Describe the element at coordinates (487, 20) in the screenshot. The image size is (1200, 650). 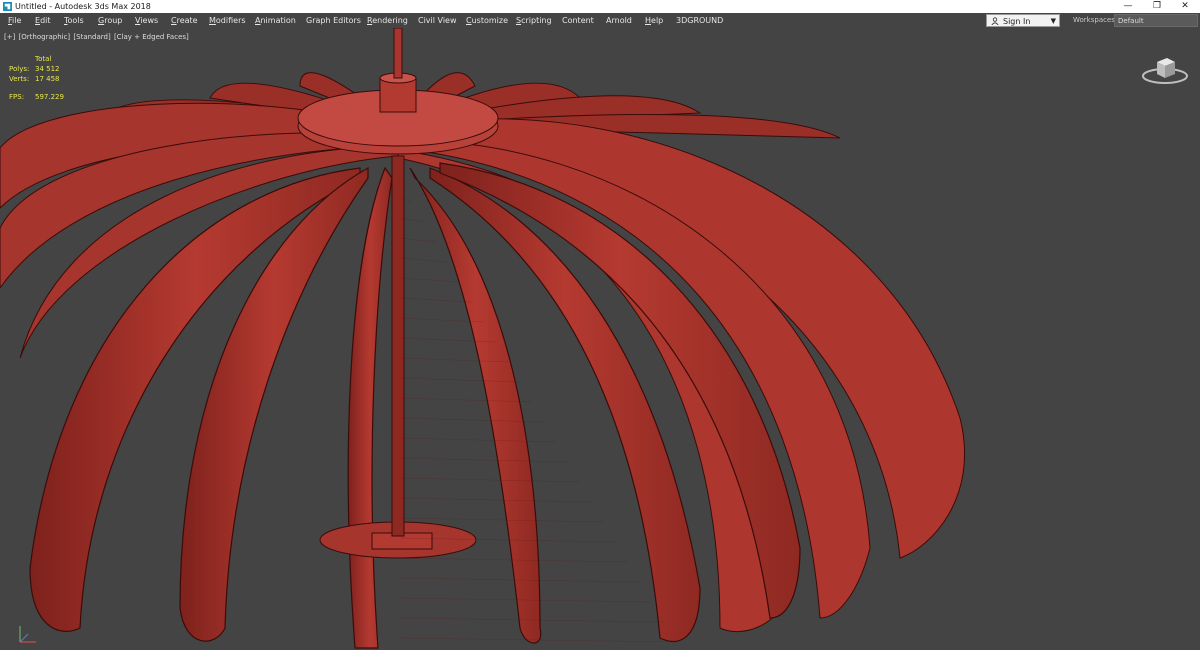
I see `menu-customize: Customize` at that location.